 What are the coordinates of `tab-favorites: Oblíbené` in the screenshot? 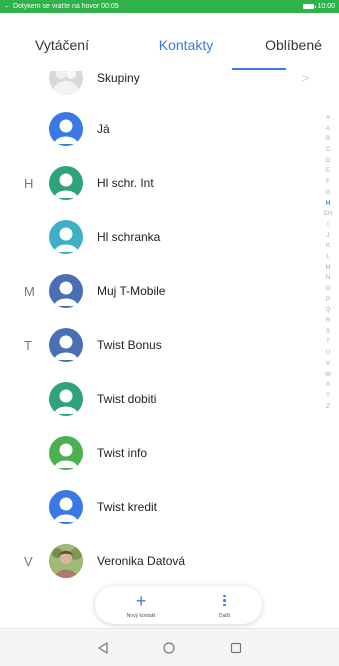 It's located at (293, 45).